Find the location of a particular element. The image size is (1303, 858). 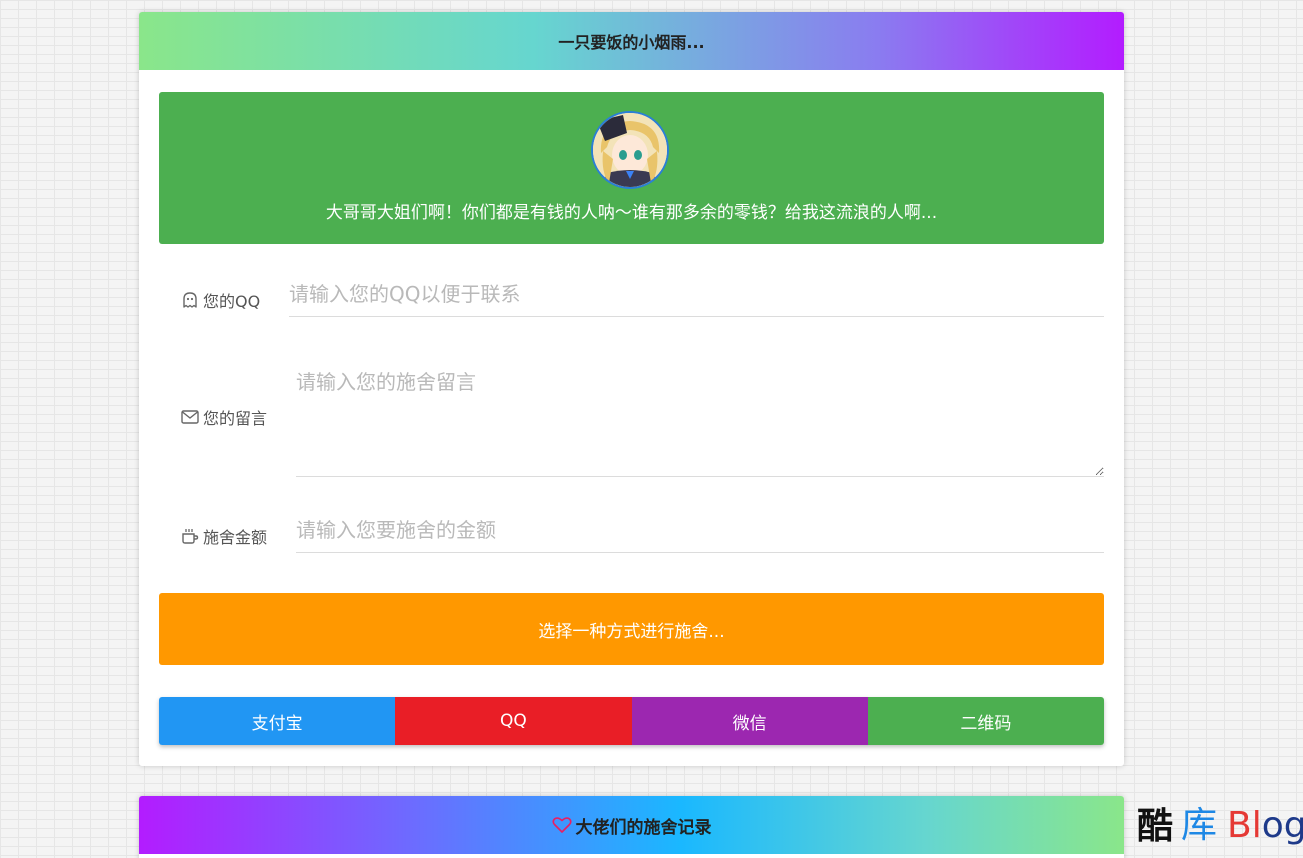

watermark-part4: og is located at coordinates (1282, 825).